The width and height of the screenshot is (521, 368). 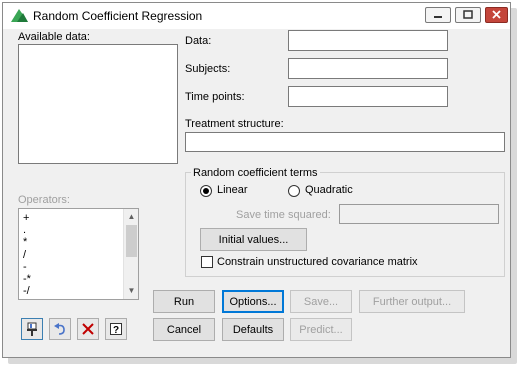 I want to click on constrain-checkbox, so click(x=207, y=262).